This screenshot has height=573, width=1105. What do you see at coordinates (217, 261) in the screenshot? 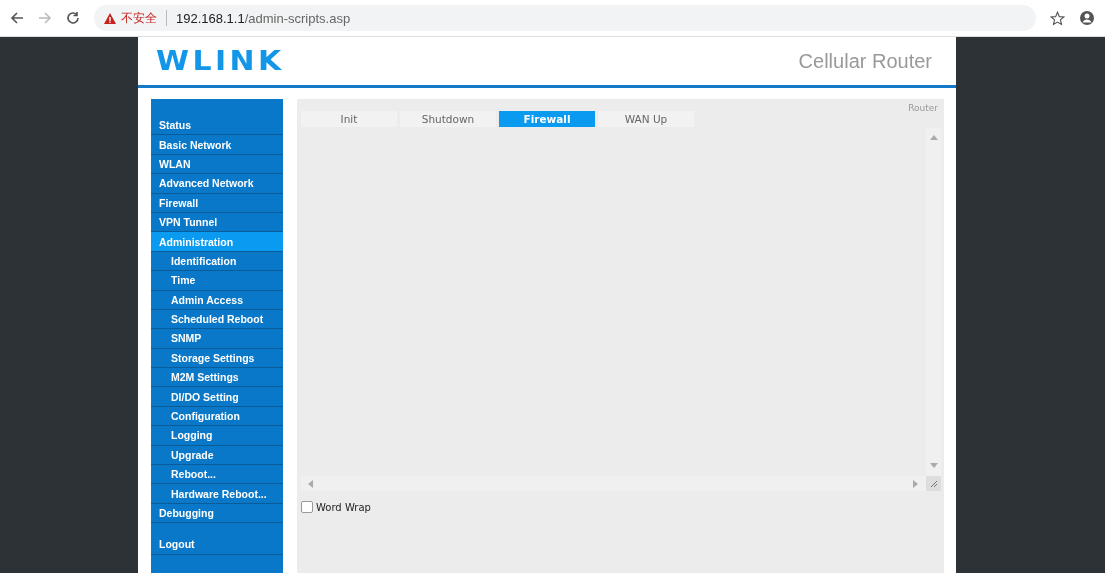
I see `sidebar-subitem: Identification` at bounding box center [217, 261].